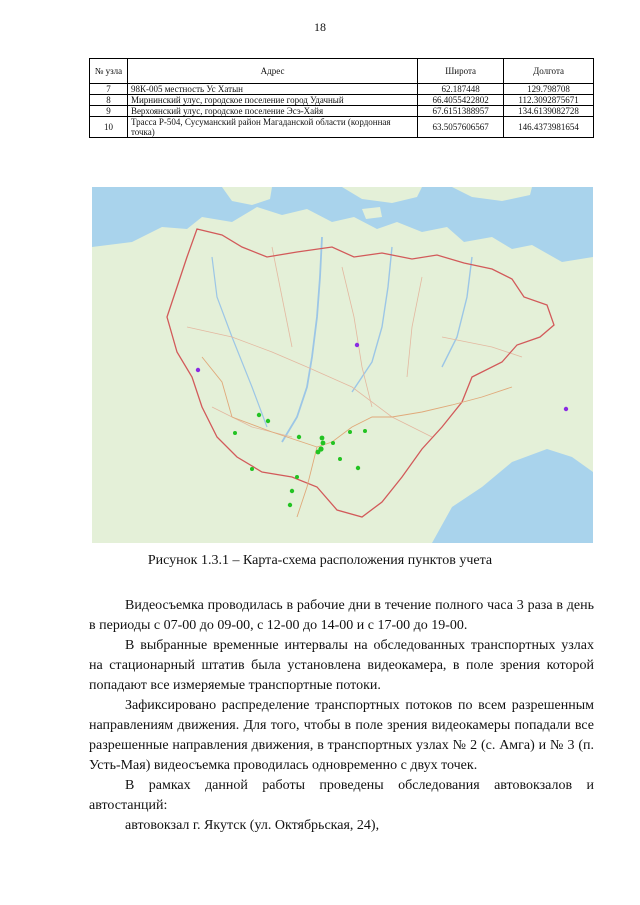 This screenshot has height=905, width=640. What do you see at coordinates (461, 71) in the screenshot?
I see `header-latitude: Широта` at bounding box center [461, 71].